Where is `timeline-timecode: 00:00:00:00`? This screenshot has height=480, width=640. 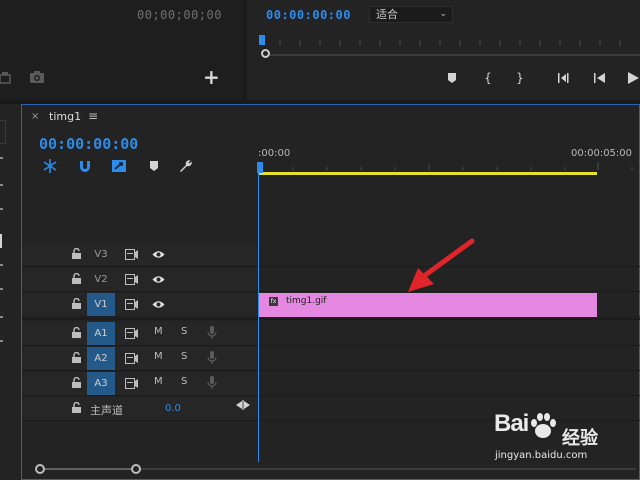
timeline-timecode: 00:00:00:00 is located at coordinates (88, 144).